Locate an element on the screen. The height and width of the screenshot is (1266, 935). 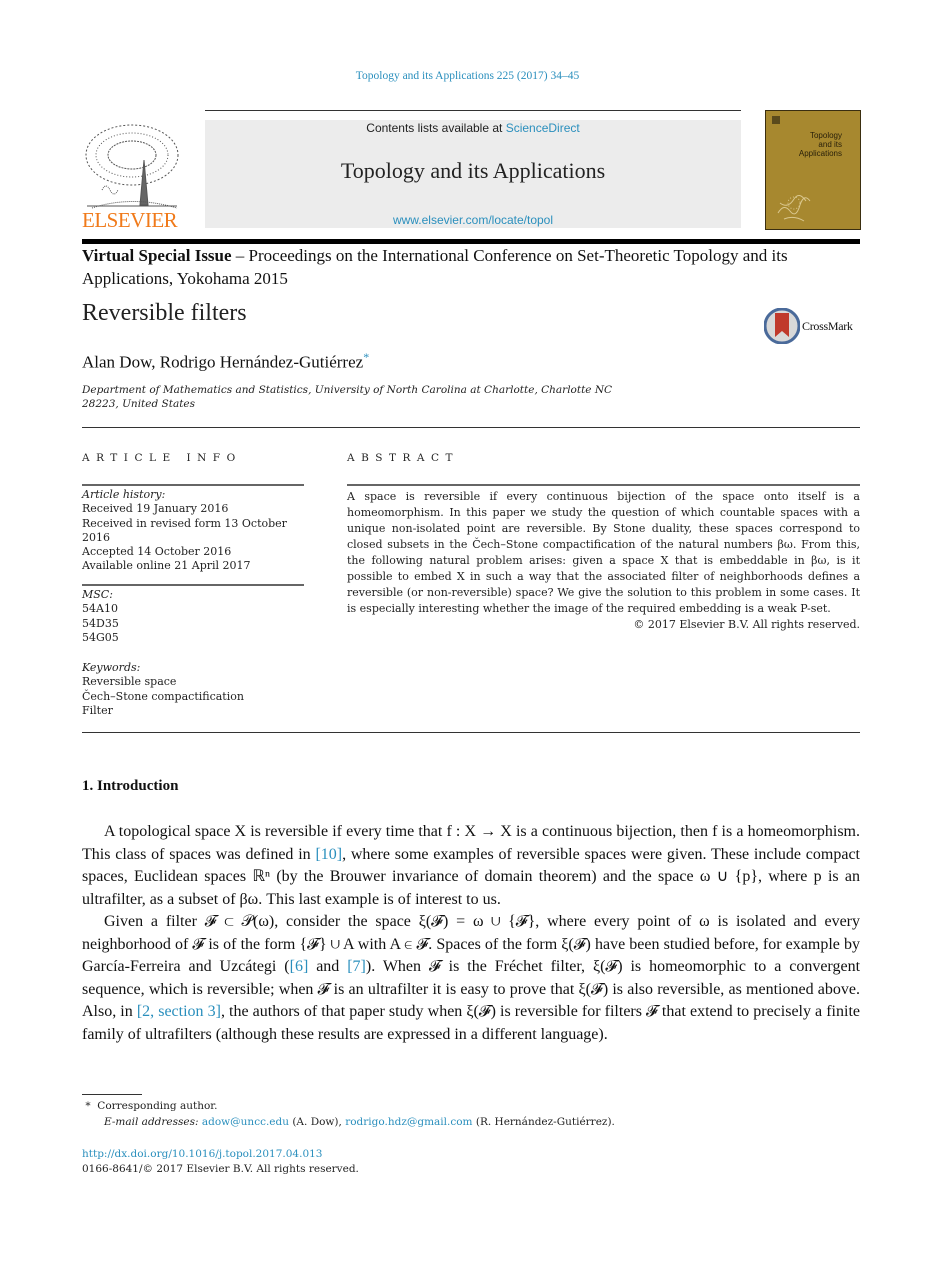
journal-url-link: www.elsevier.com/locate/topol is located at coordinates (473, 220).